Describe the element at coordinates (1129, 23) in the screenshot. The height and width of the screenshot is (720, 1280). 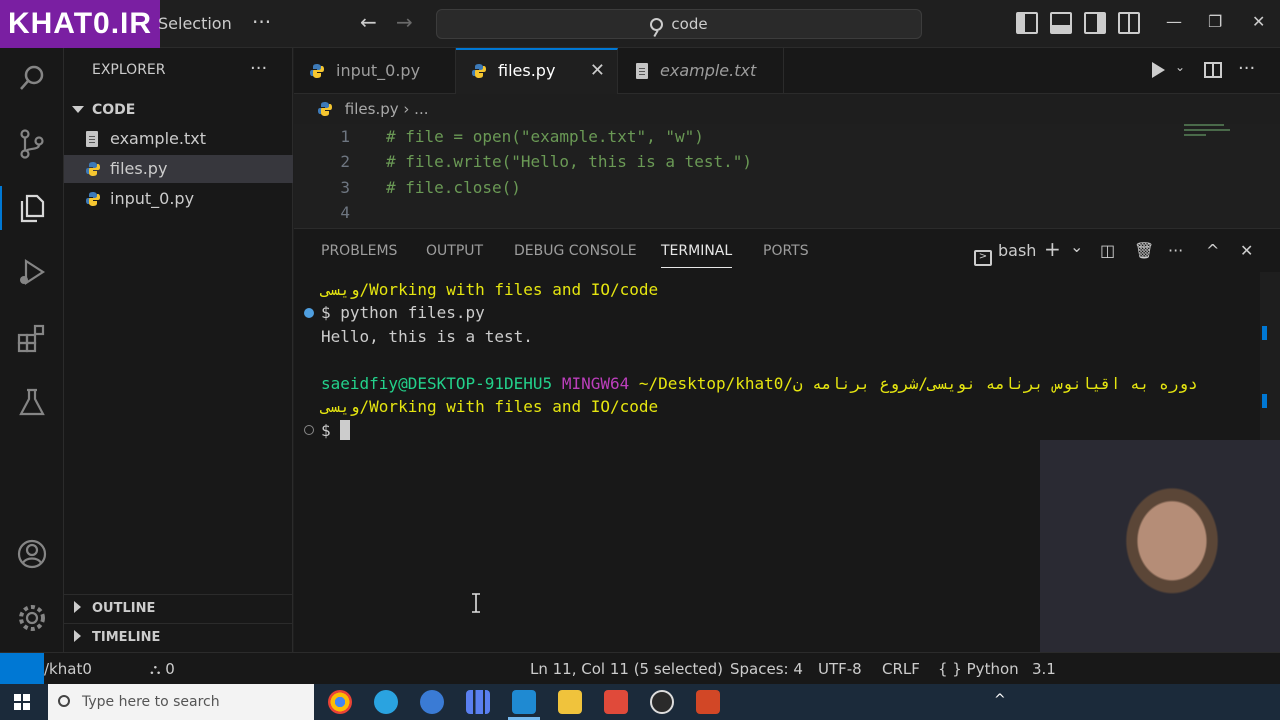
I see `customize-layout-icon` at that location.